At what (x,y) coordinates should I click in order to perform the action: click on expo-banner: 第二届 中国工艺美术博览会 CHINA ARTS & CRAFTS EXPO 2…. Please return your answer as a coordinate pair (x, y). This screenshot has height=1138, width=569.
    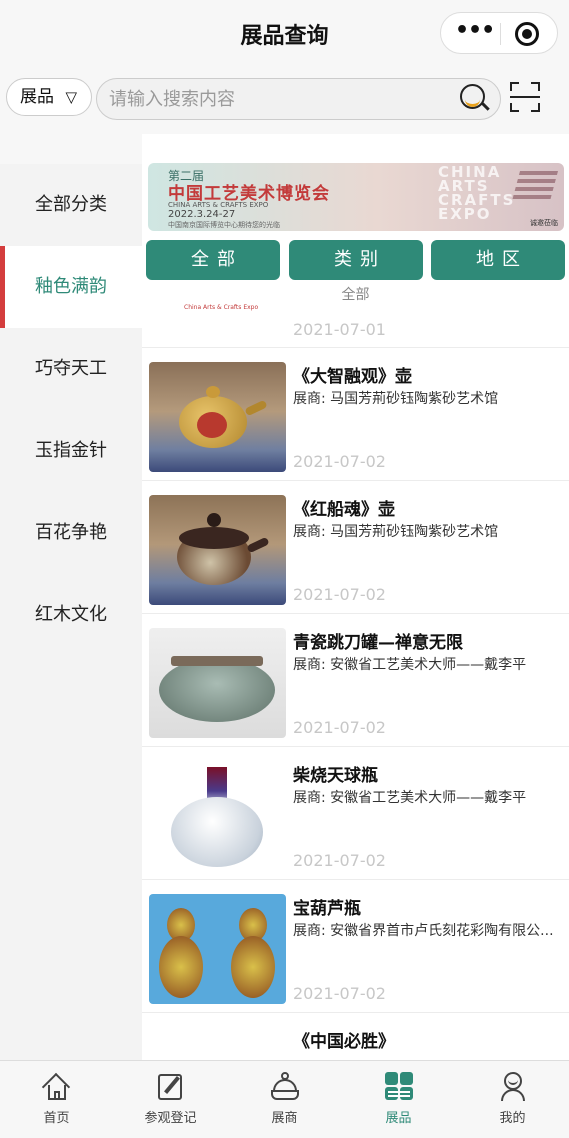
    Looking at the image, I should click on (356, 197).